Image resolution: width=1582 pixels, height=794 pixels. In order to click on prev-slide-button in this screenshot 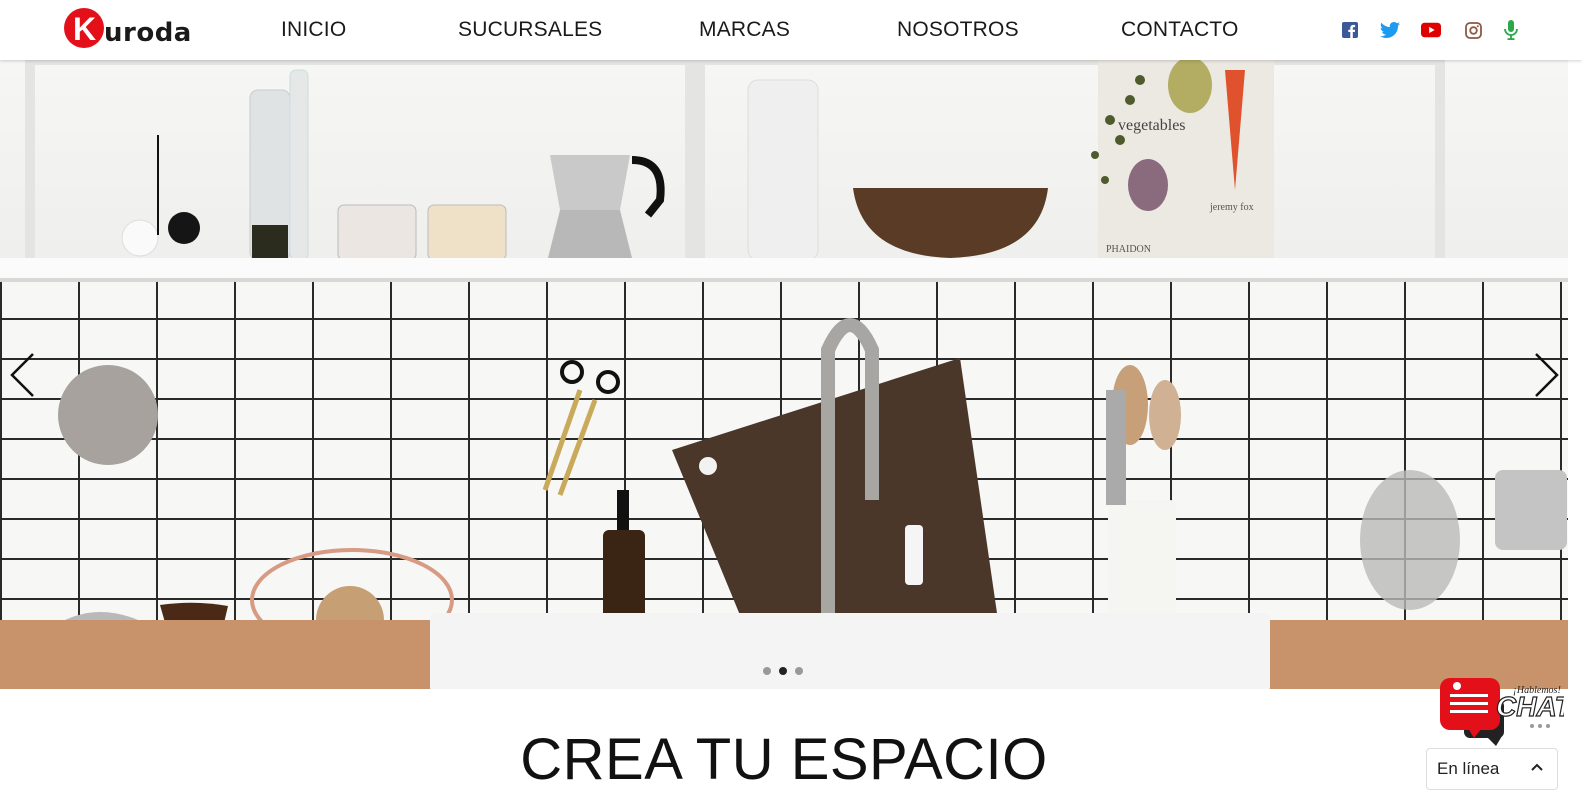, I will do `click(22, 375)`.